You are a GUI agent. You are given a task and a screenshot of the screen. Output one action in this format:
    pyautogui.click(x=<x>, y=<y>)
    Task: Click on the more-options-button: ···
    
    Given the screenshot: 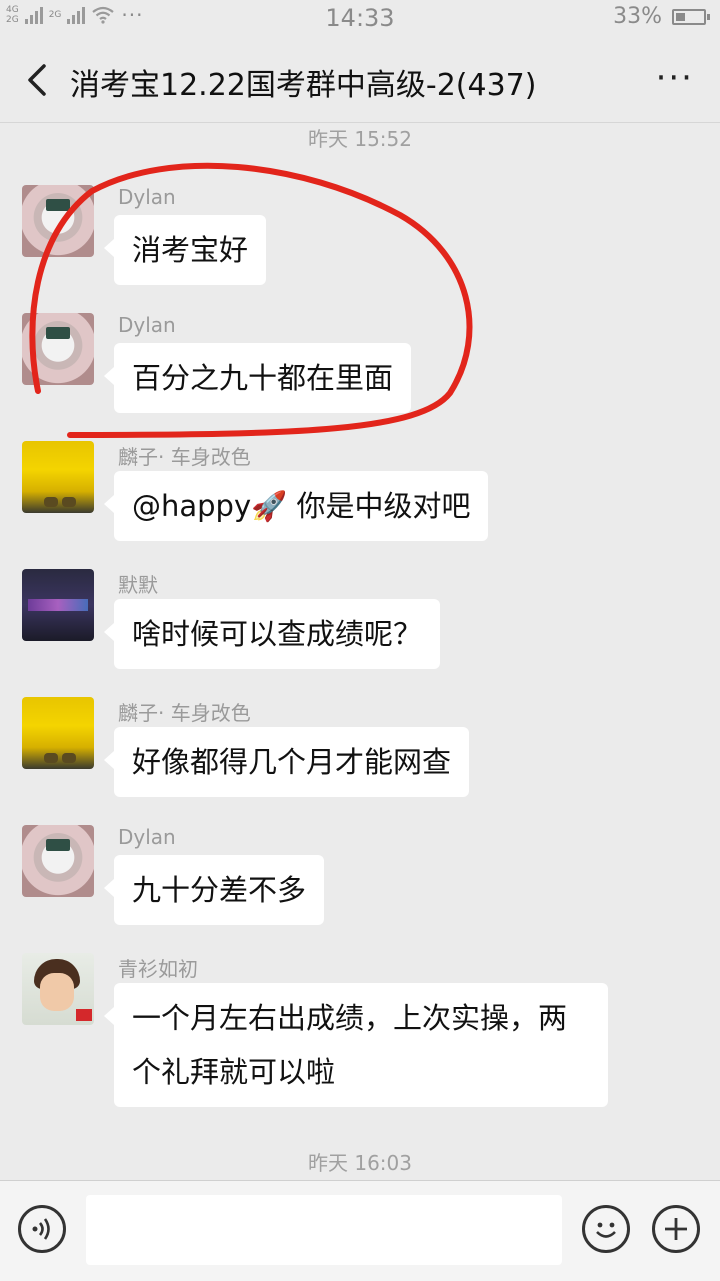 What is the action you would take?
    pyautogui.click(x=675, y=78)
    